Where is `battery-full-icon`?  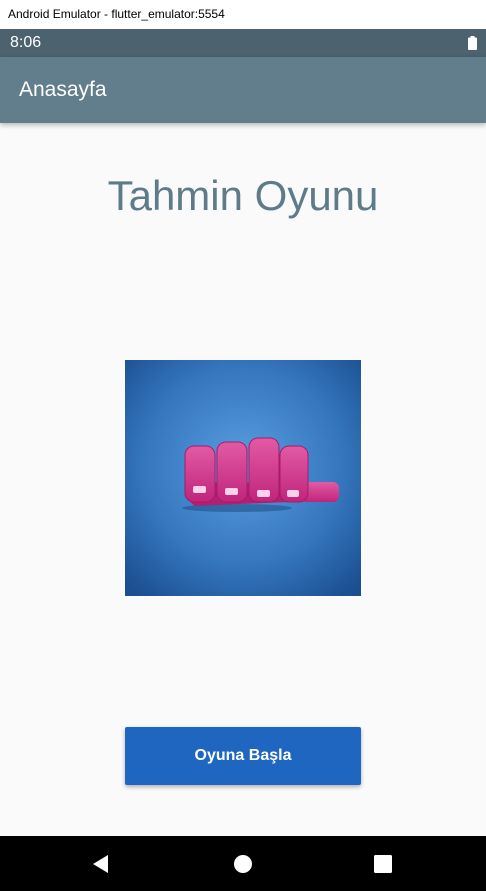 battery-full-icon is located at coordinates (472, 43).